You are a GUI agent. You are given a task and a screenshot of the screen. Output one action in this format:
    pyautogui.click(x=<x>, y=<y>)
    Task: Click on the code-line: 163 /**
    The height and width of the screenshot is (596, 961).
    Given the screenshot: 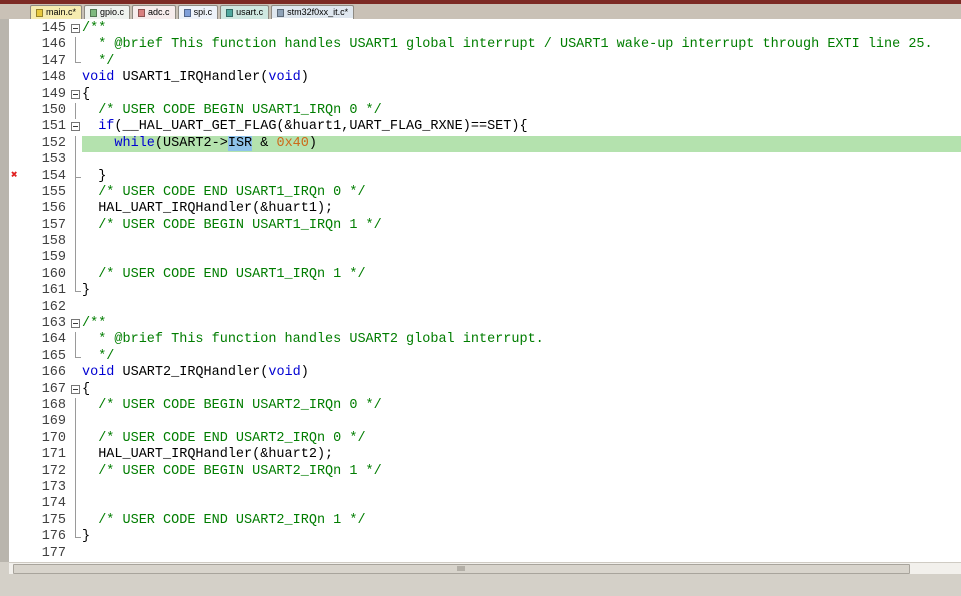 What is the action you would take?
    pyautogui.click(x=485, y=324)
    